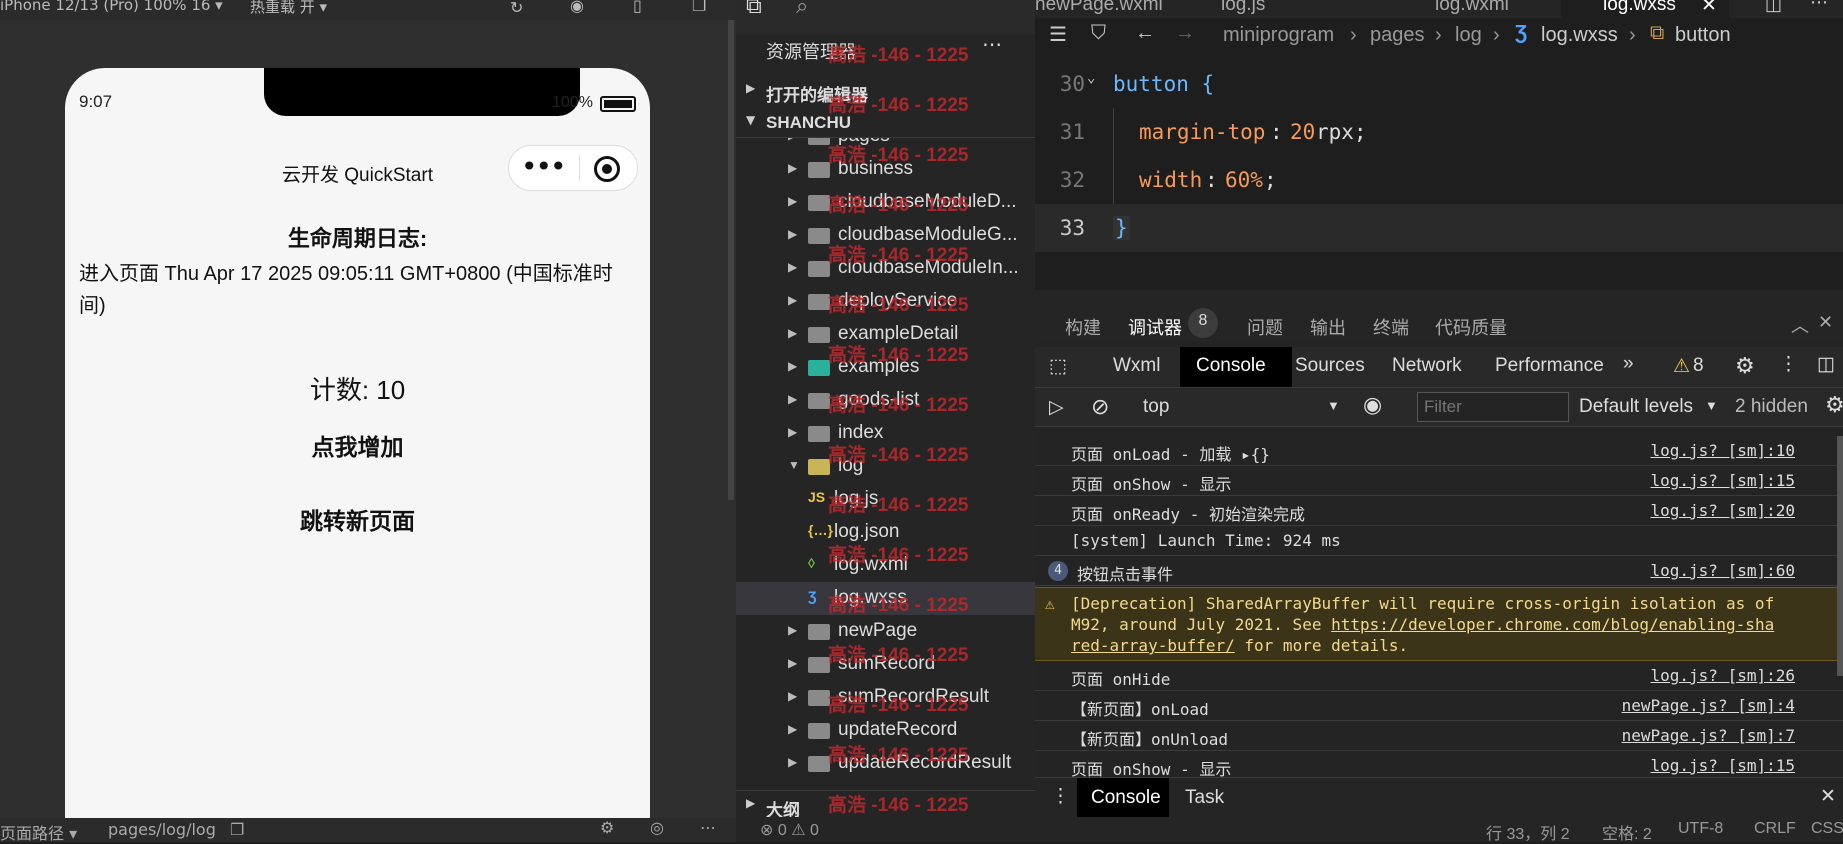 Image resolution: width=1843 pixels, height=844 pixels. What do you see at coordinates (607, 827) in the screenshot?
I see `settings-icon: ⚙` at bounding box center [607, 827].